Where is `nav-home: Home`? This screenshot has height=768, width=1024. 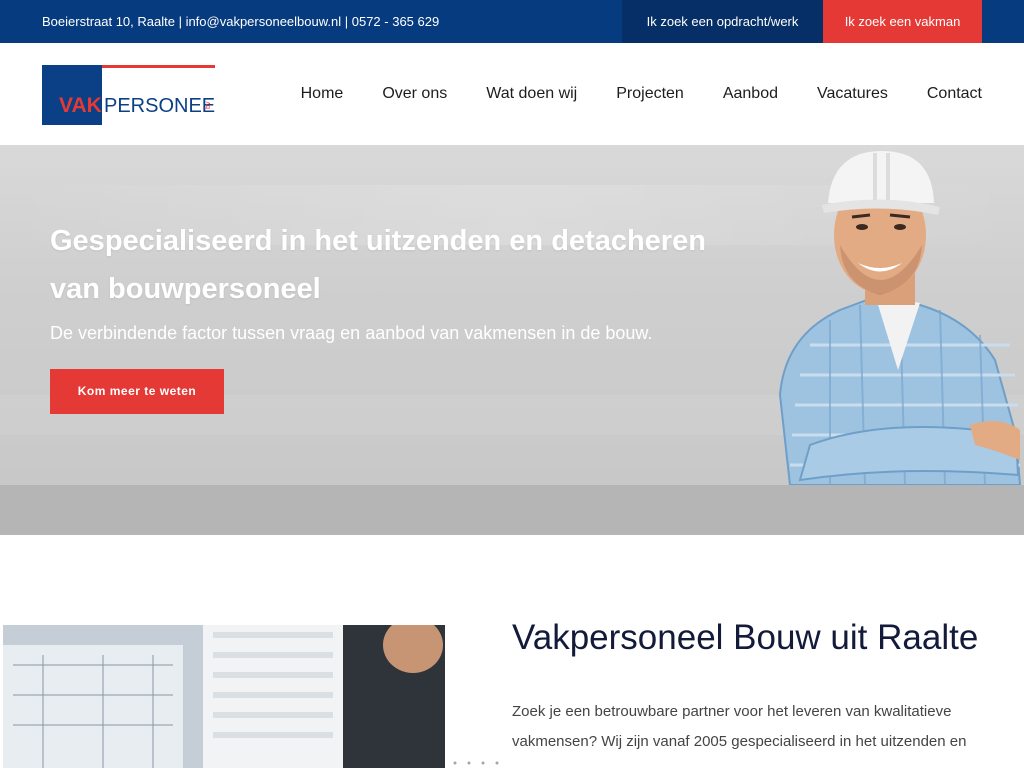 nav-home: Home is located at coordinates (322, 94).